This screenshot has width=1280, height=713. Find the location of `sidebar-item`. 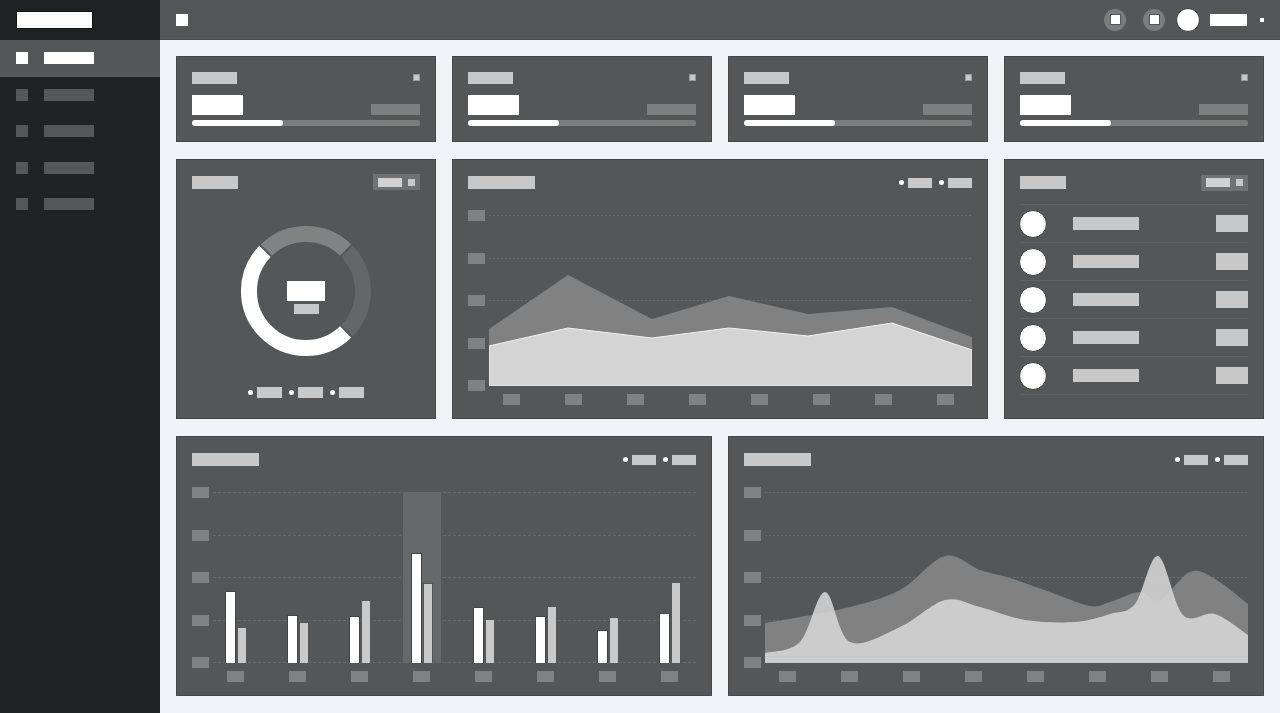

sidebar-item is located at coordinates (80, 58).